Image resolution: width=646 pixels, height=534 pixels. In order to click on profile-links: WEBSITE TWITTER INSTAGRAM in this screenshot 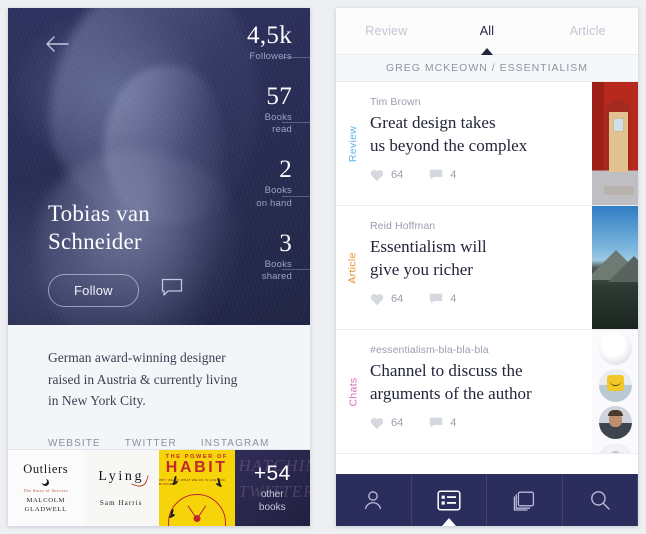, I will do `click(159, 443)`.